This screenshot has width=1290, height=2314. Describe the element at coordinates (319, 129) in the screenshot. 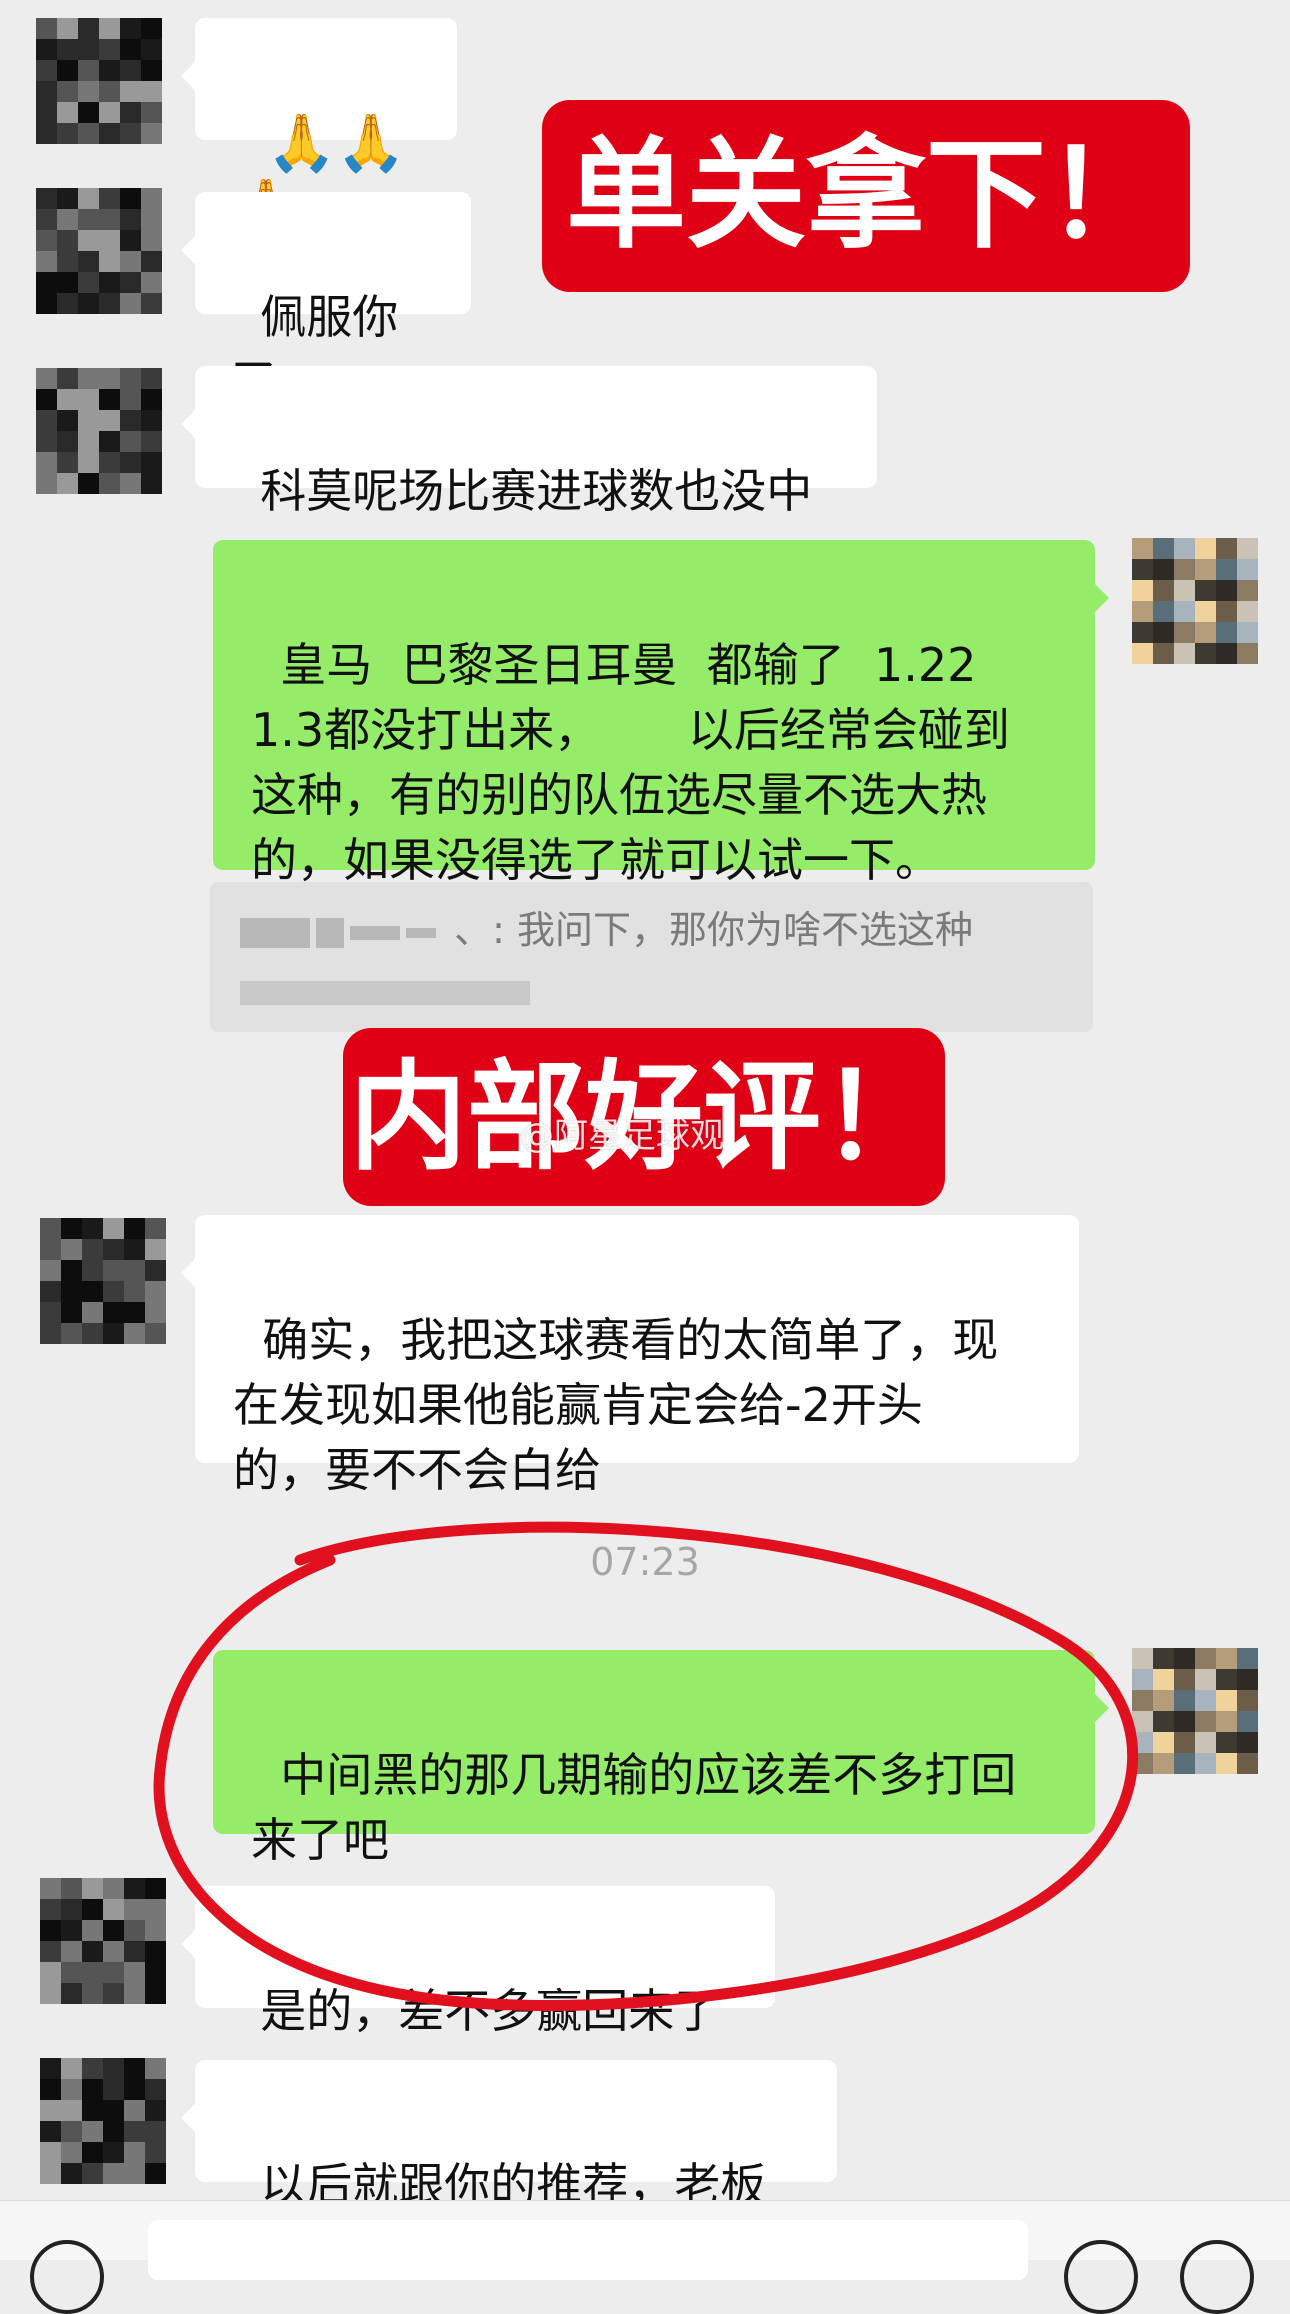

I see `message-bubble: 🙏🙏🙏` at that location.